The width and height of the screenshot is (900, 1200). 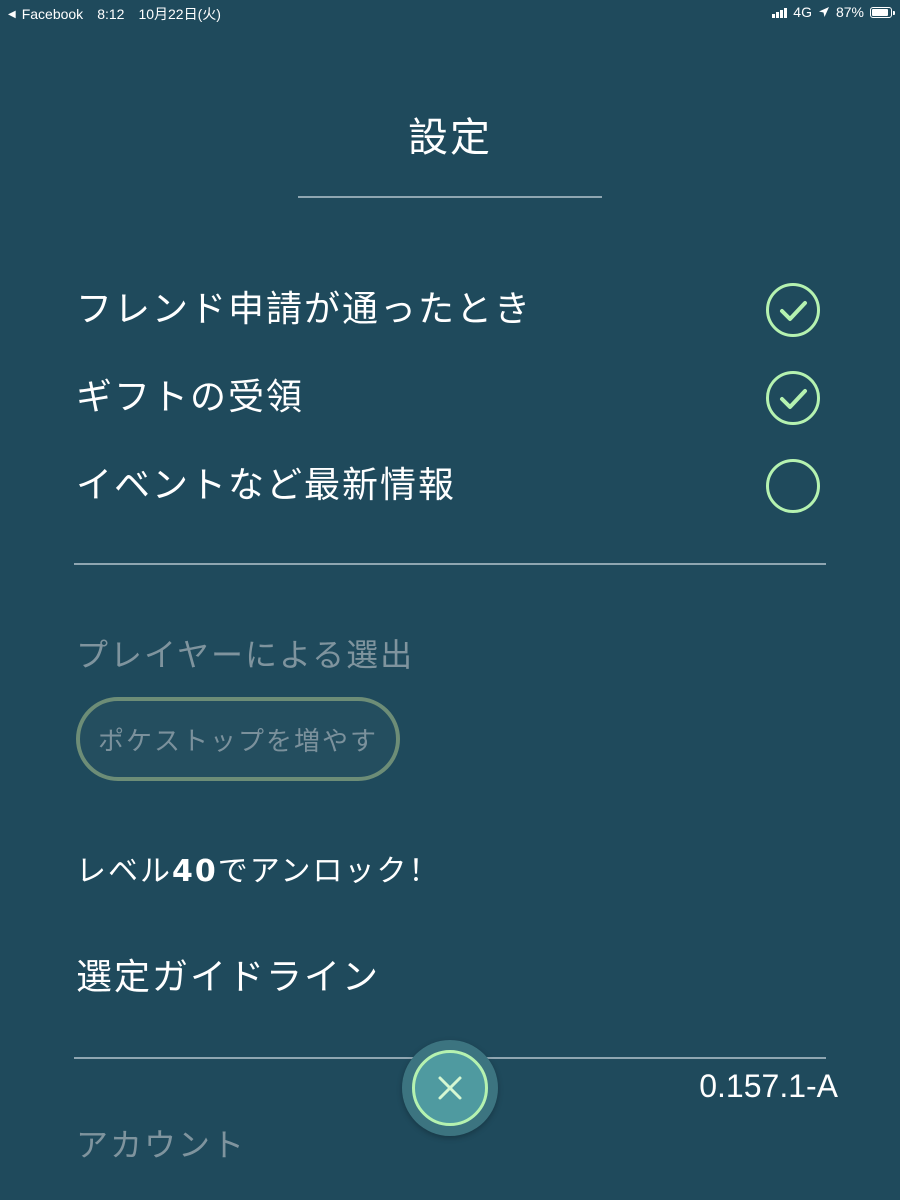 What do you see at coordinates (245, 655) in the screenshot?
I see `player-selection-heading: プレイヤーによる選出` at bounding box center [245, 655].